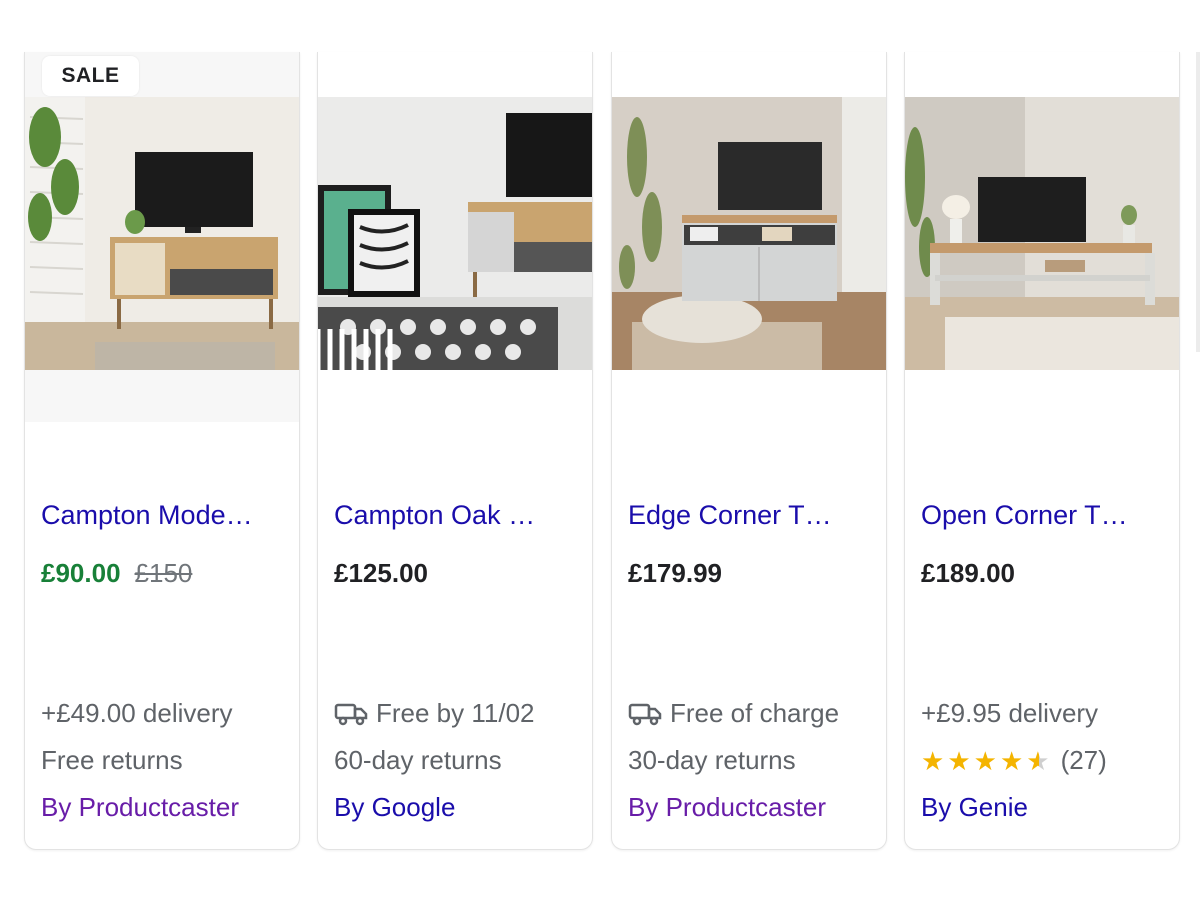 This screenshot has height=900, width=1200. I want to click on original-price: £150, so click(163, 573).